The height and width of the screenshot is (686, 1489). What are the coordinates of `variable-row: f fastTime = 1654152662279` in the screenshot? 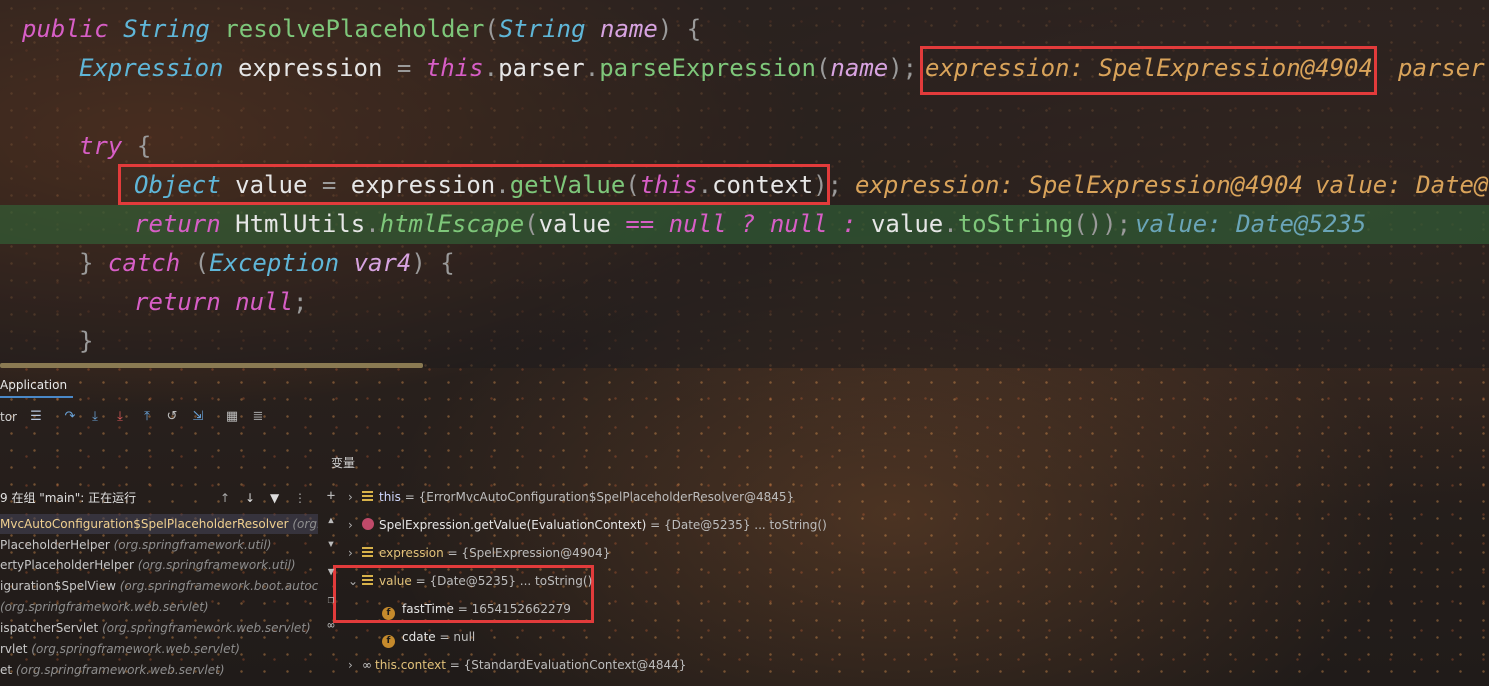 It's located at (476, 609).